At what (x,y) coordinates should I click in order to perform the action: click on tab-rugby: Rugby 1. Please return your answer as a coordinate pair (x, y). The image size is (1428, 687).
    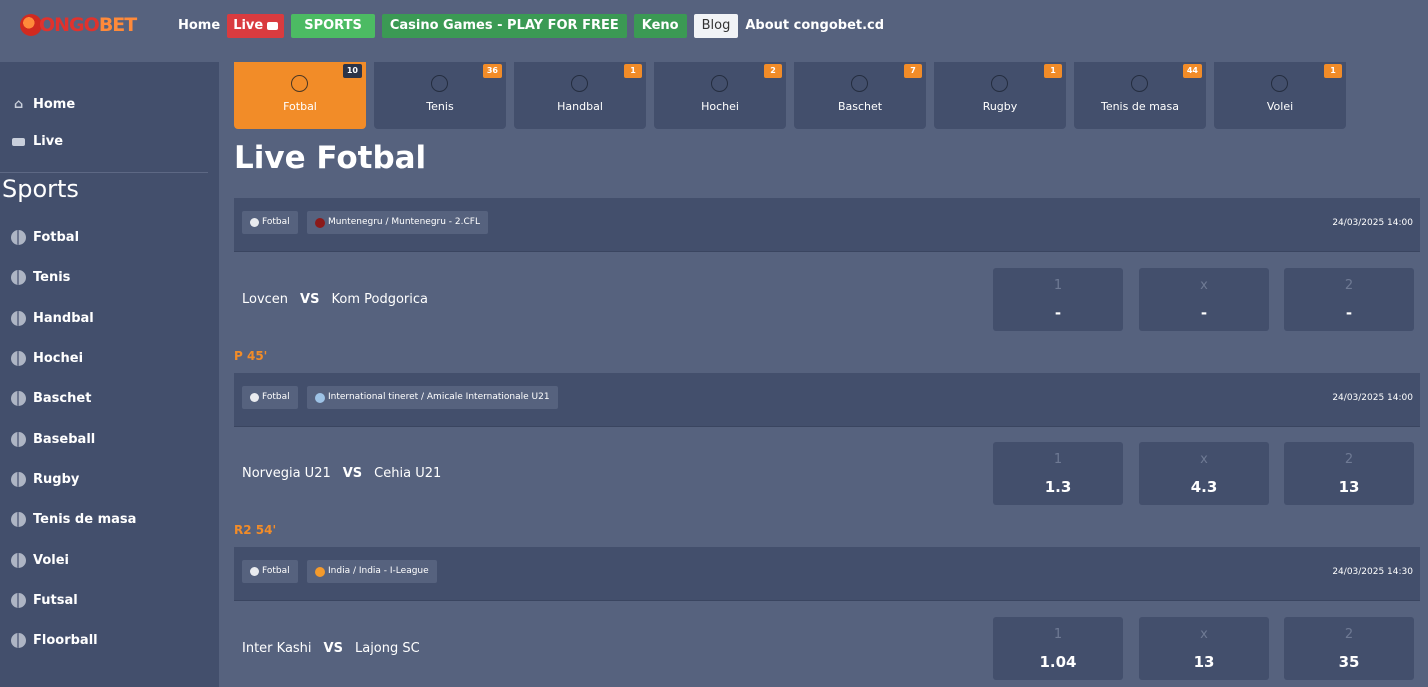
    Looking at the image, I should click on (1000, 95).